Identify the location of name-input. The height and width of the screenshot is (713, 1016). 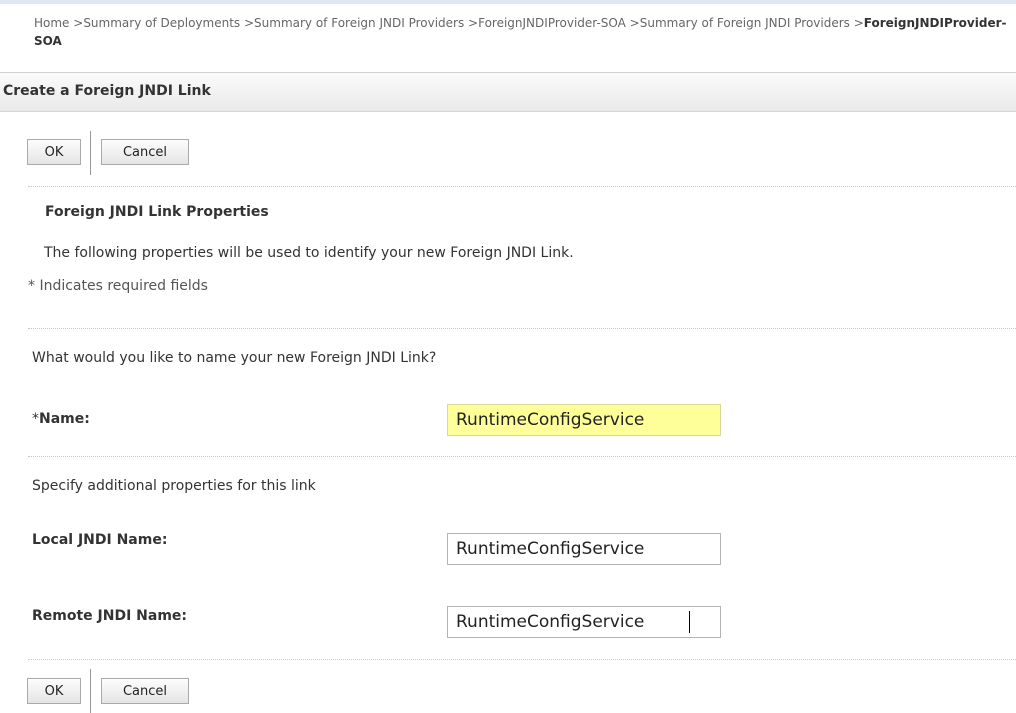
(584, 420).